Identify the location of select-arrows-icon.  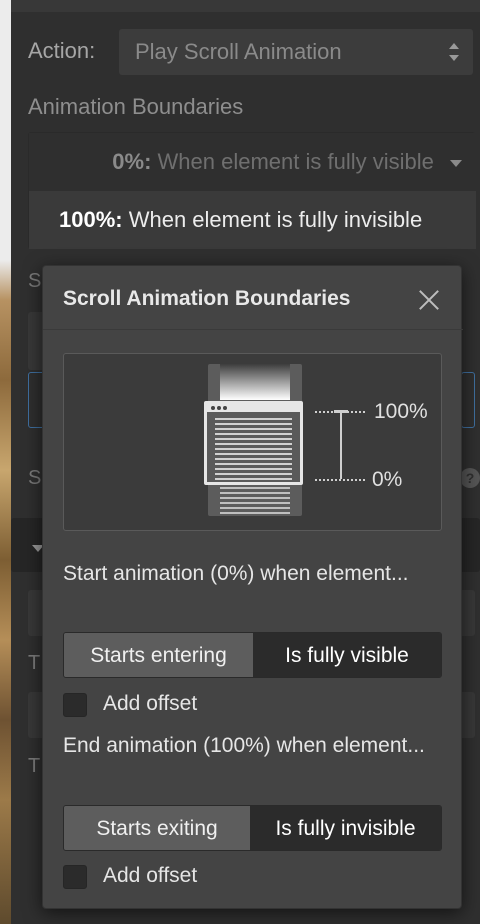
(454, 52).